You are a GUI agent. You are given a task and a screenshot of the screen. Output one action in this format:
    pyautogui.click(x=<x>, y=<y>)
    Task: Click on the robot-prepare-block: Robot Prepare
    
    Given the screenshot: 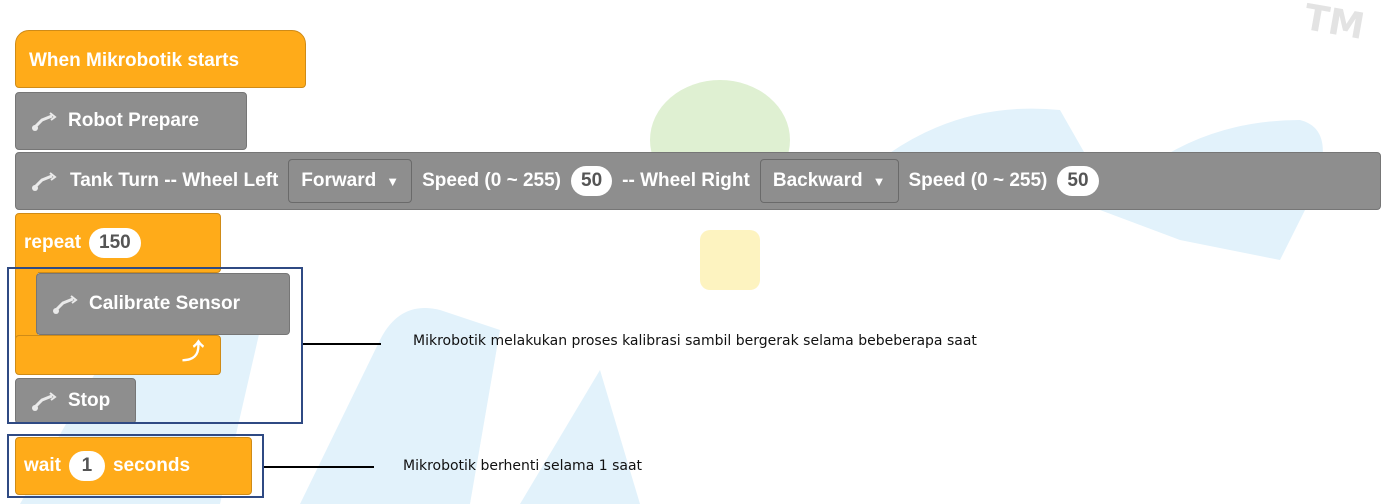 What is the action you would take?
    pyautogui.click(x=131, y=121)
    